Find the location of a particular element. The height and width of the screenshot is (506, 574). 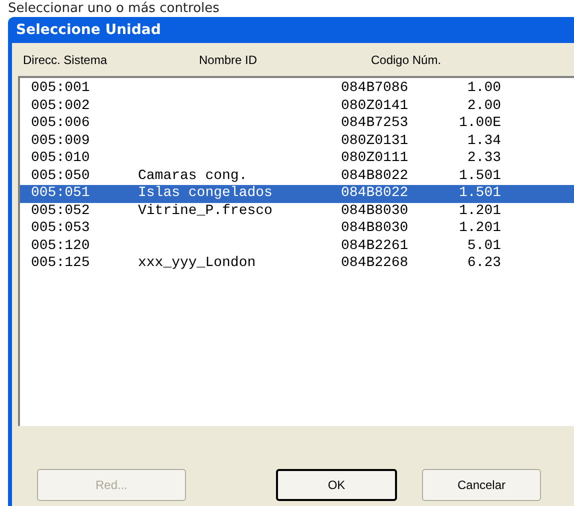

name-text: Camaras cong. is located at coordinates (193, 176).